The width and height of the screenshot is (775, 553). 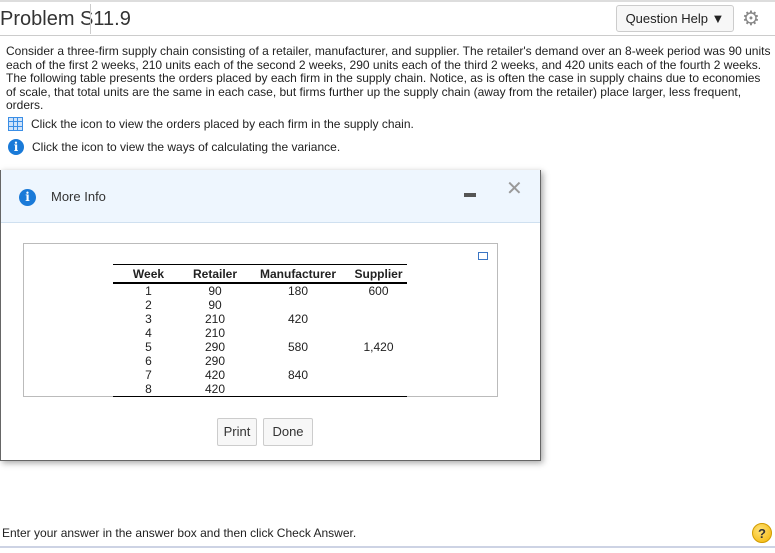 What do you see at coordinates (260, 290) in the screenshot?
I see `table-row: 1 90 180 600` at bounding box center [260, 290].